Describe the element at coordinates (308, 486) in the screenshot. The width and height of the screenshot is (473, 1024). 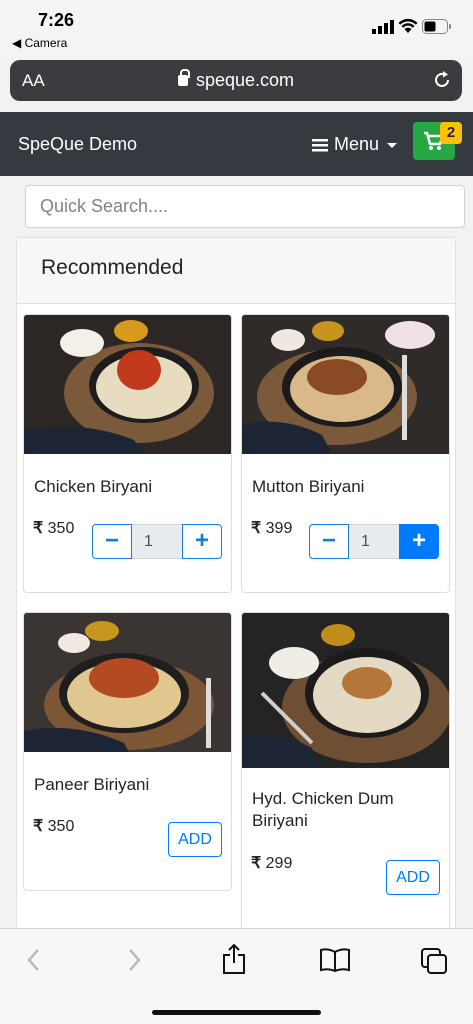
I see `product-name: Mutton Biriyani` at that location.